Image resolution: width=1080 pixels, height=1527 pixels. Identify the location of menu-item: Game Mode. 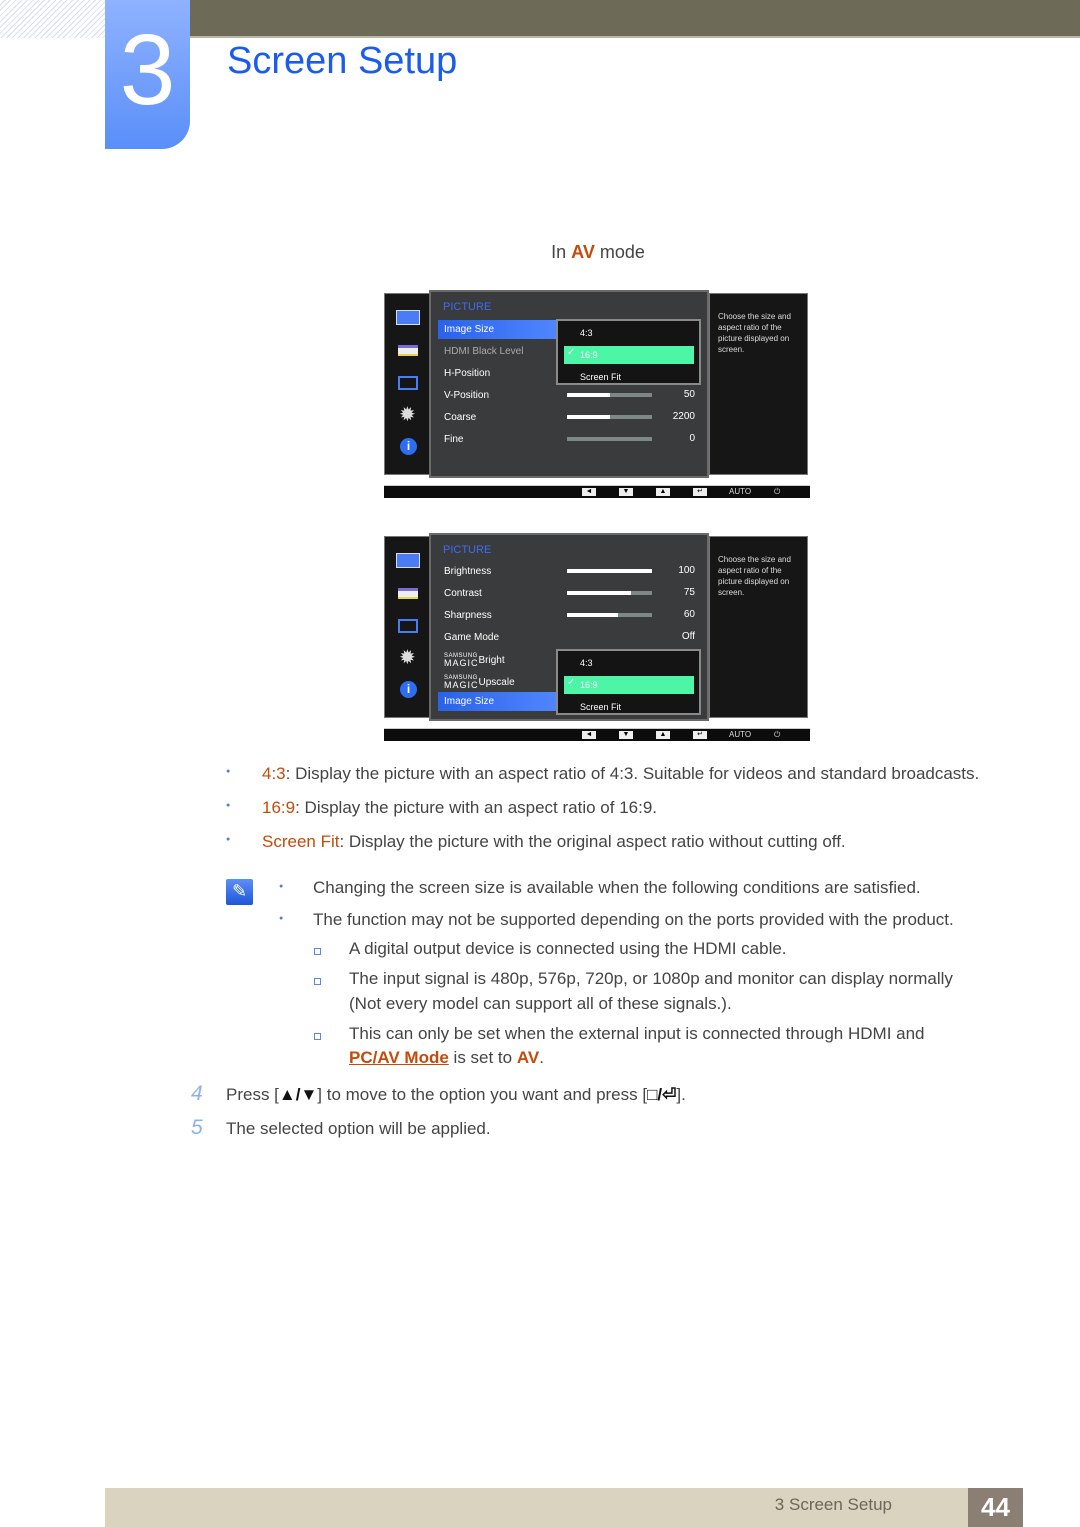
(497, 637).